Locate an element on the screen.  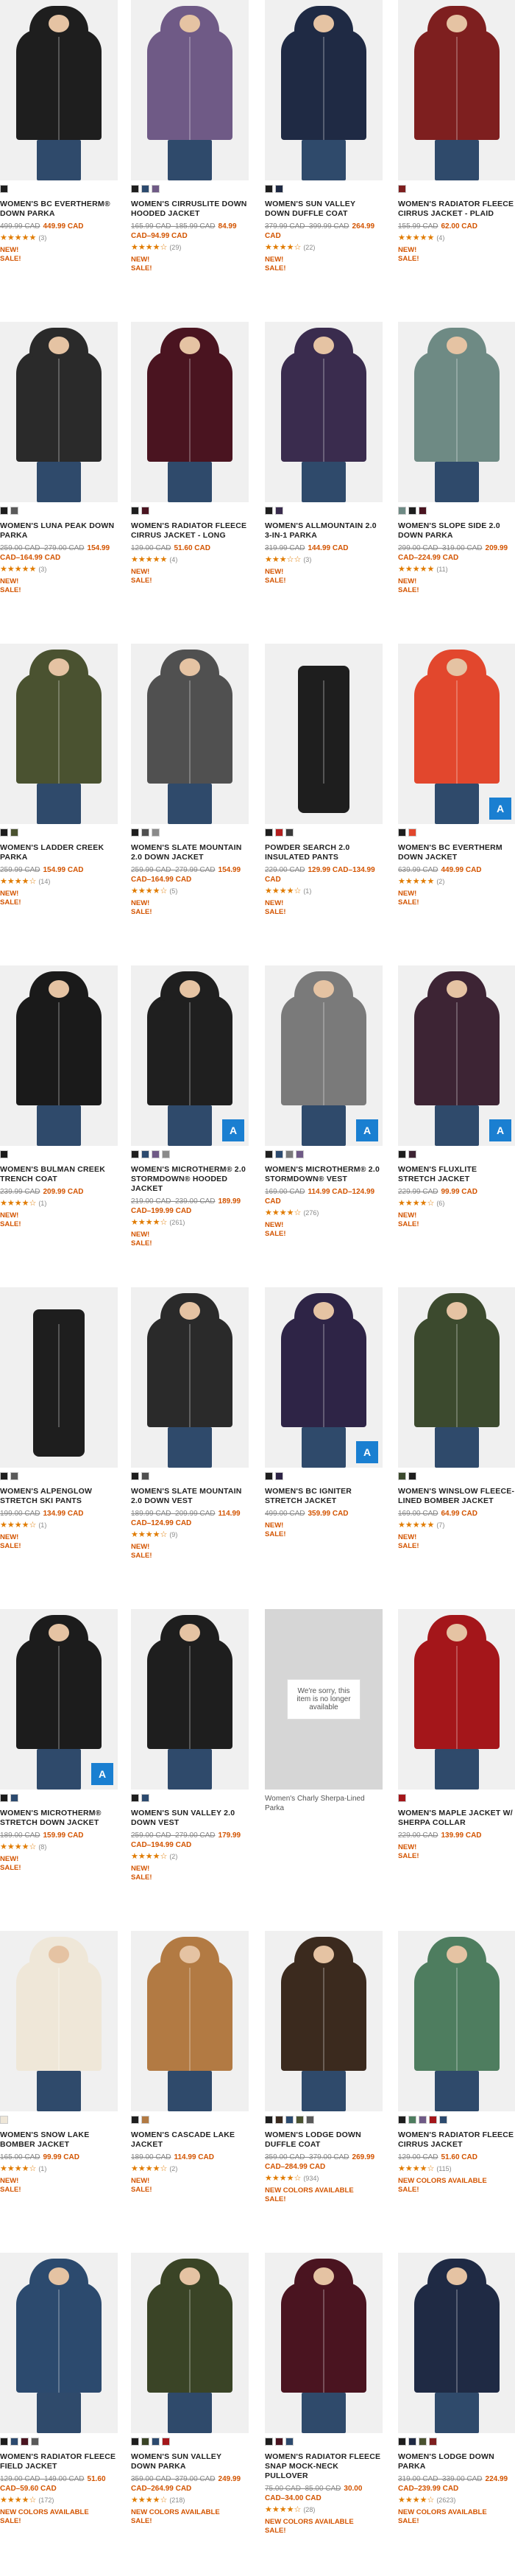
product-name: WOMEN'S CASCADE LAKE JACKET is located at coordinates (190, 2140).